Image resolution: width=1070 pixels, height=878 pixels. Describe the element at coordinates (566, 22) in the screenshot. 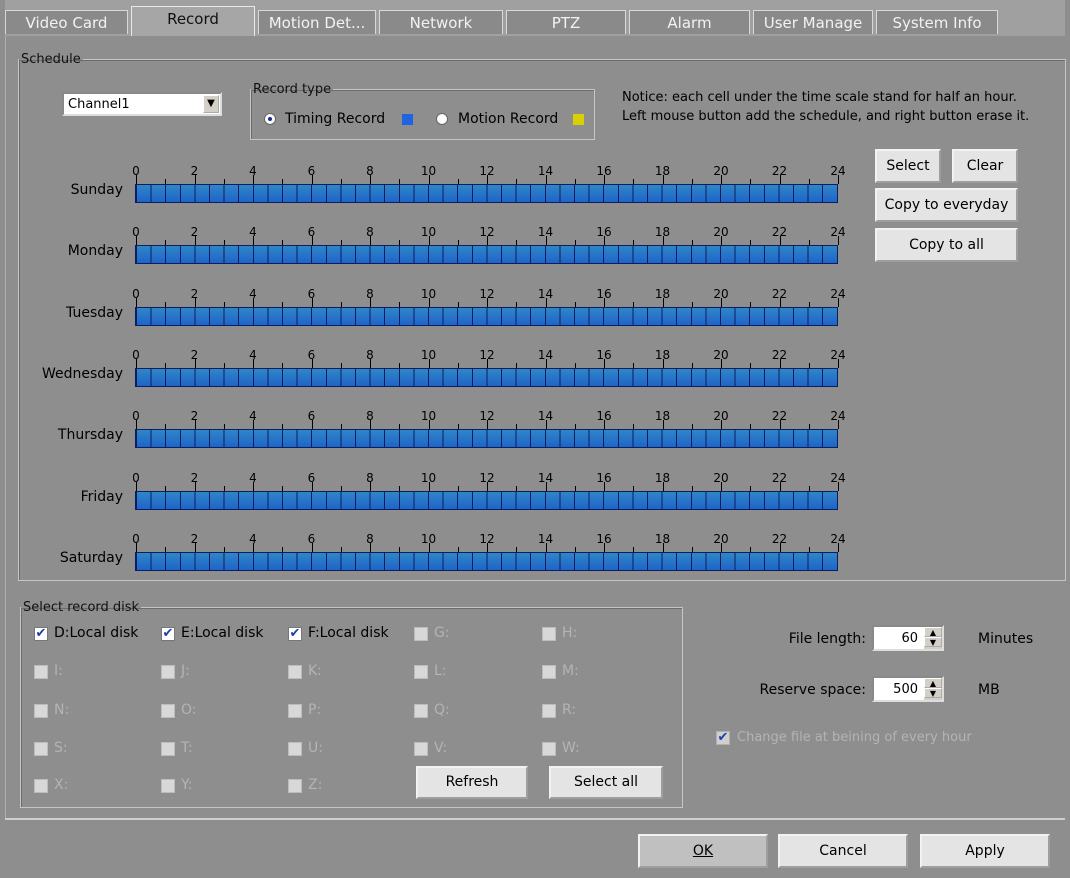

I see `tab-ptz: PTZ` at that location.